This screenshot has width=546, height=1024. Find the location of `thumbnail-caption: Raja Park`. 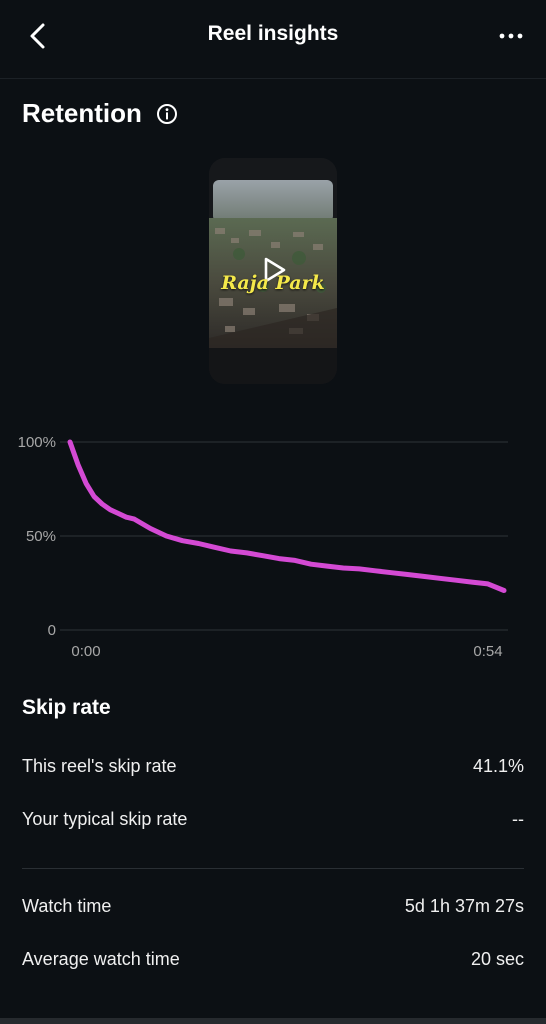

thumbnail-caption: Raja Park is located at coordinates (273, 283).